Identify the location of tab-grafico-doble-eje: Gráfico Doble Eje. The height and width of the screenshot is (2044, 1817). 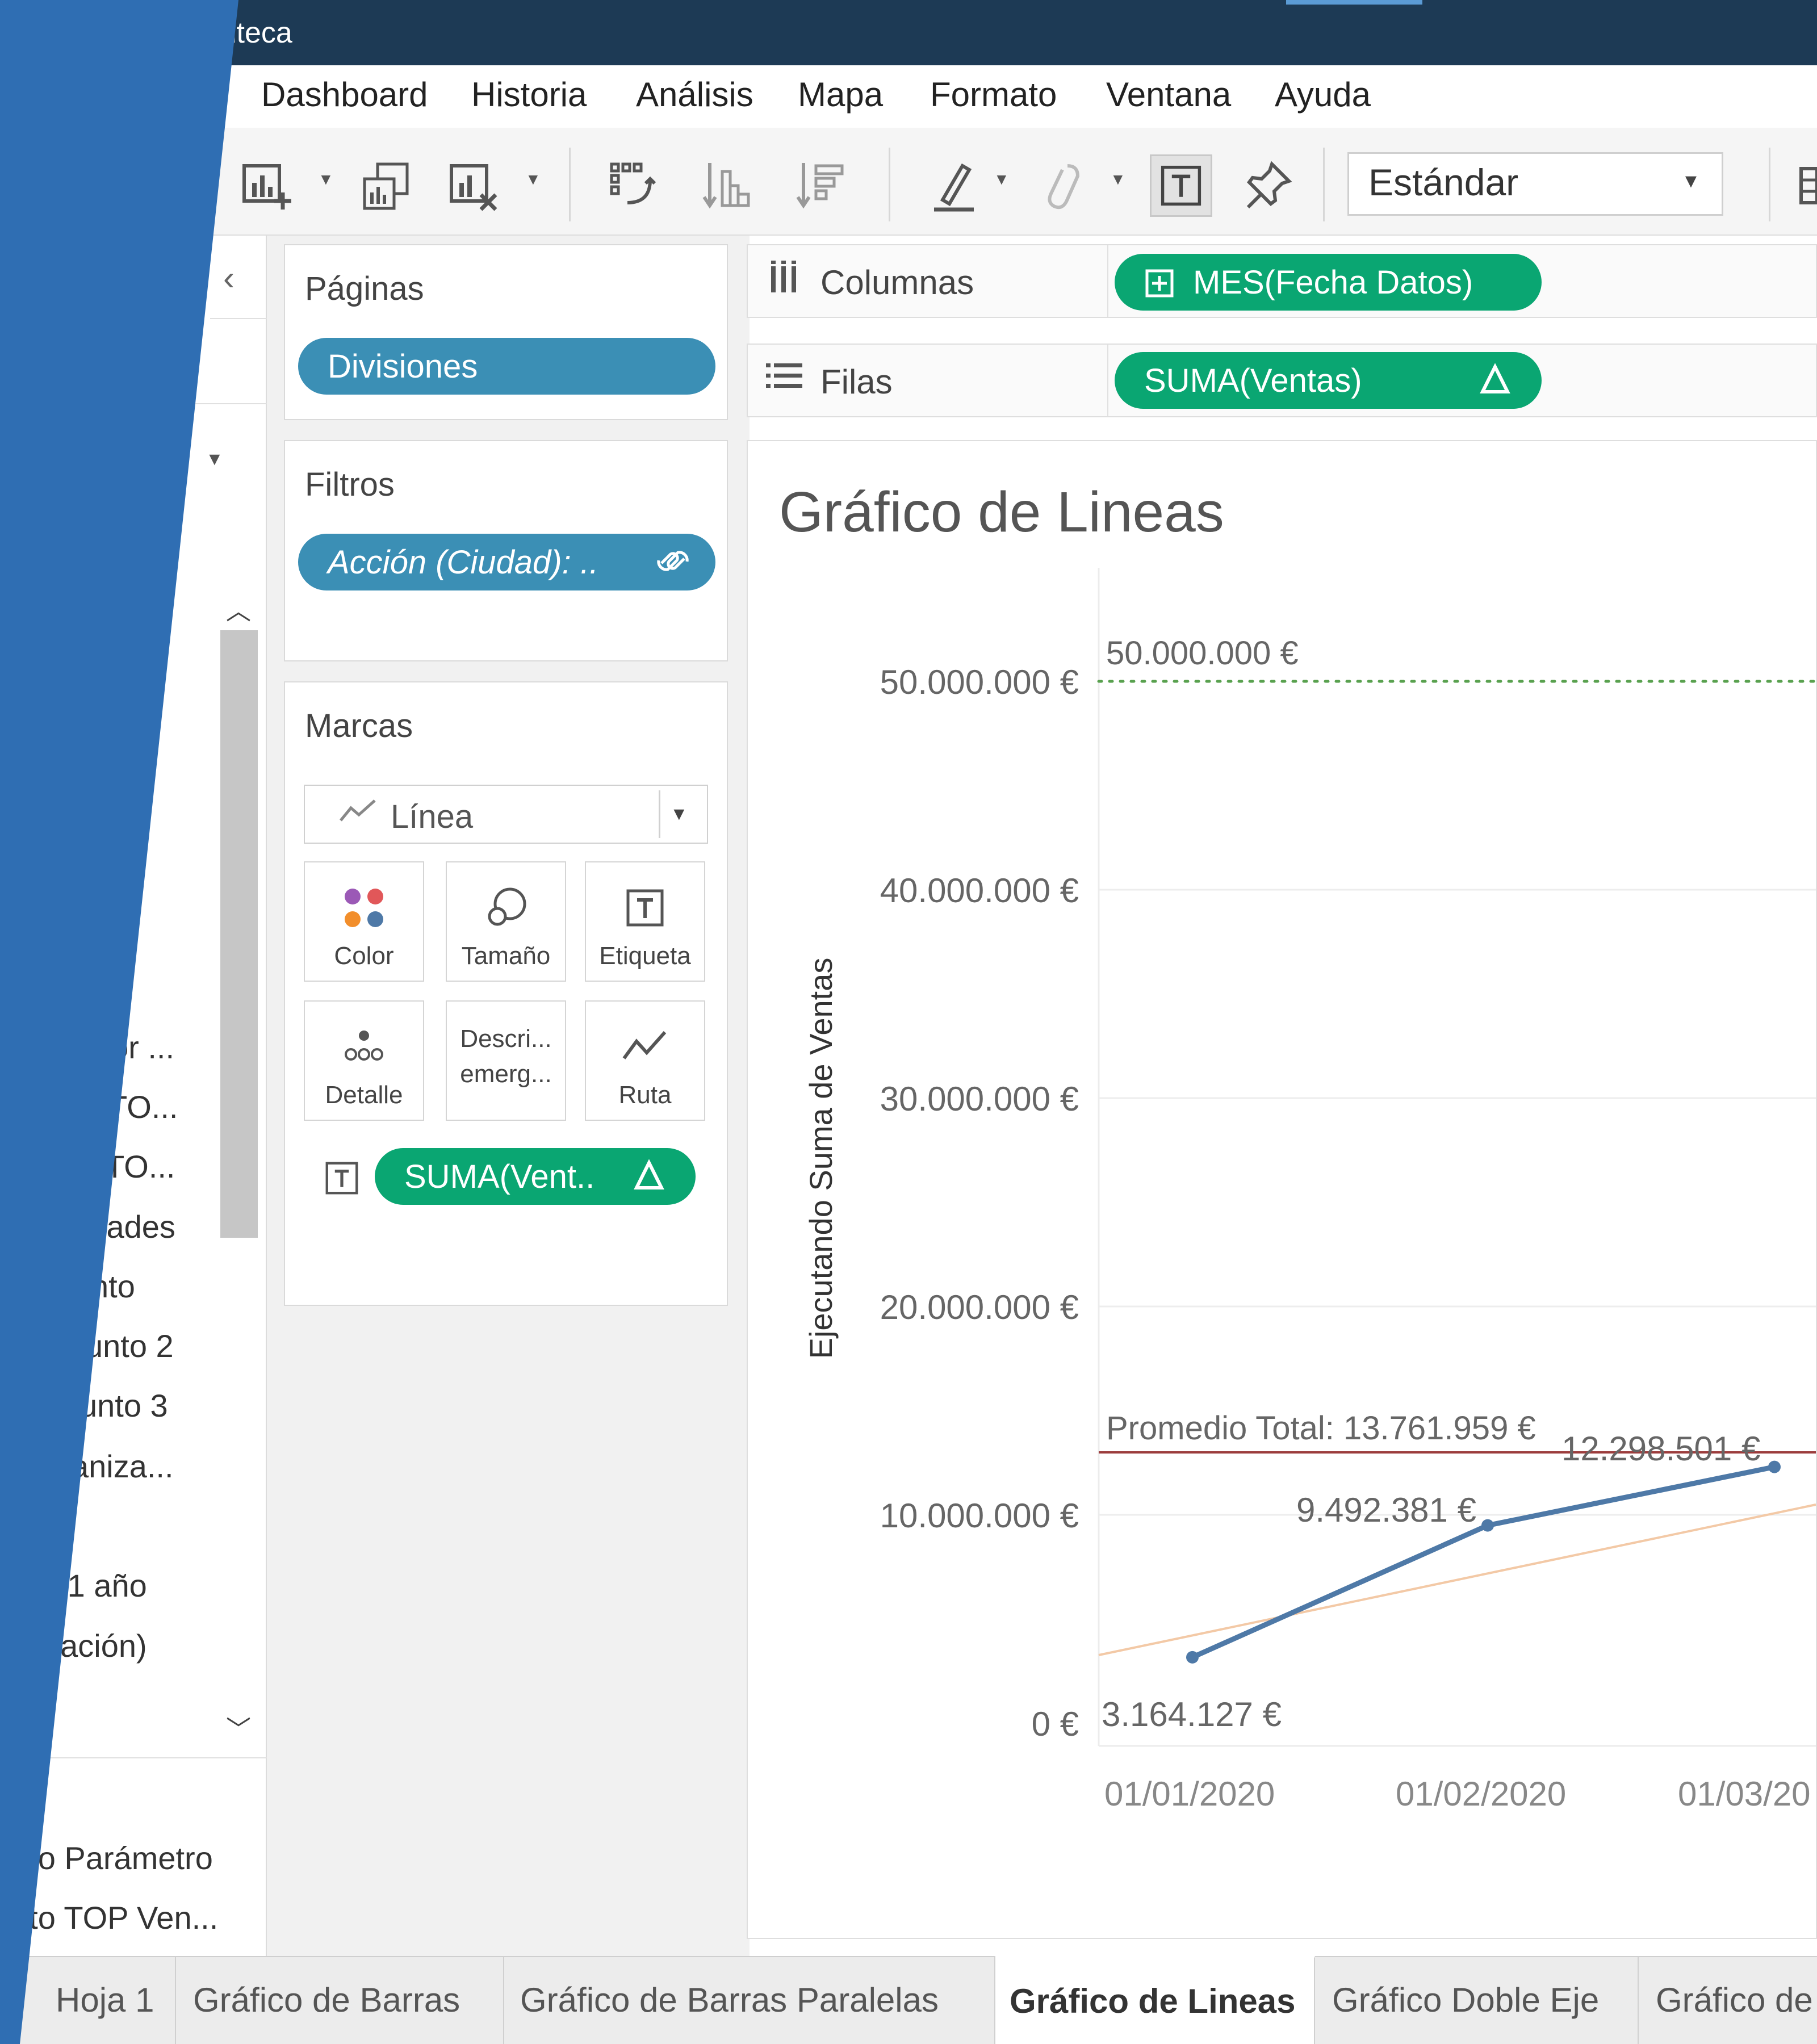
(1477, 2000).